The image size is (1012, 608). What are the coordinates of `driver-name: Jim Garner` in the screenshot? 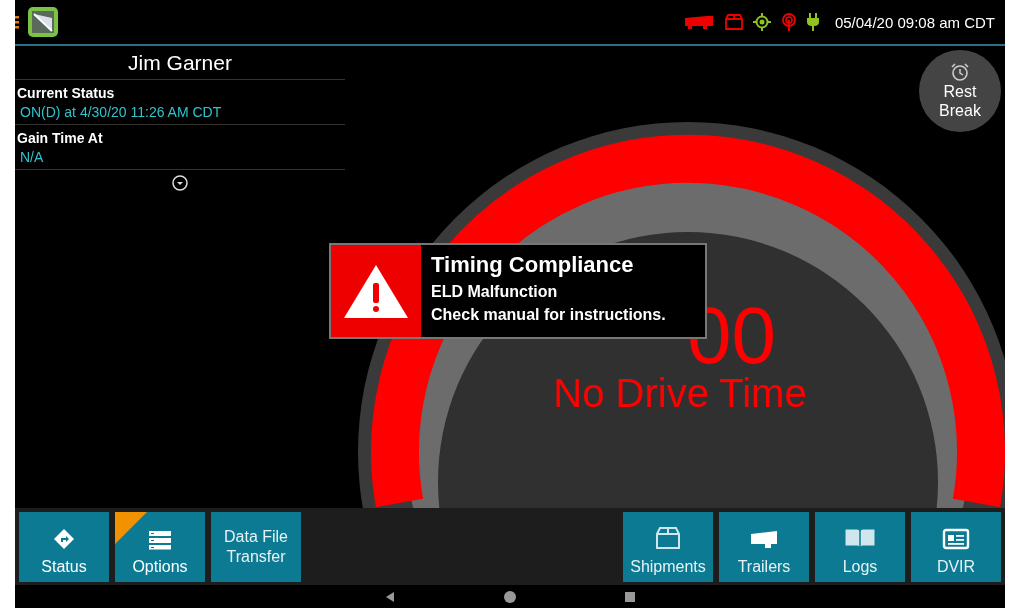 It's located at (180, 63).